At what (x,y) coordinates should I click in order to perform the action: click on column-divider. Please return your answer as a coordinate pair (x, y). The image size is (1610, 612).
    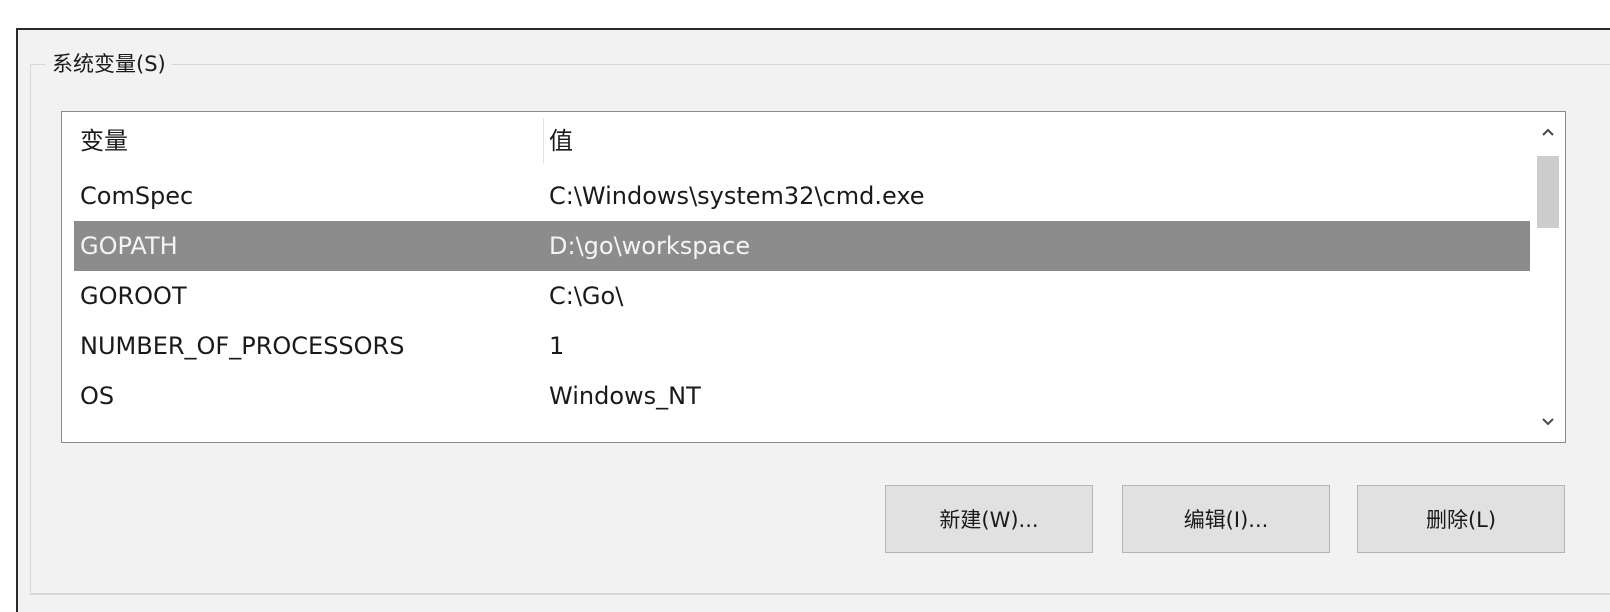
    Looking at the image, I should click on (543, 141).